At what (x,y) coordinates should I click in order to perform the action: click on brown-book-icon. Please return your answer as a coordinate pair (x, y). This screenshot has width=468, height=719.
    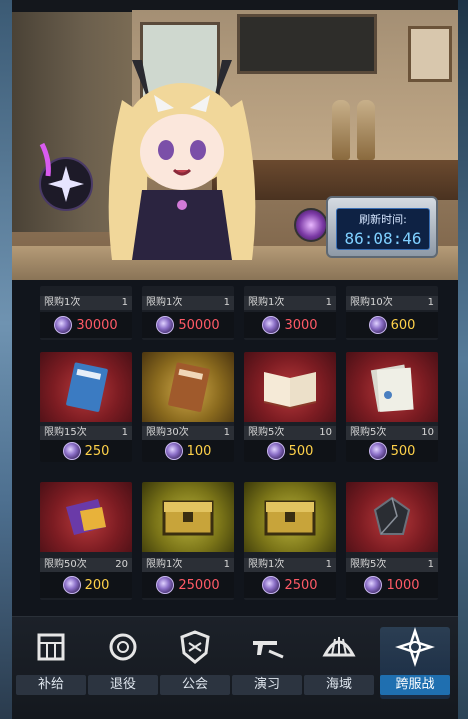
    Looking at the image, I should click on (189, 387).